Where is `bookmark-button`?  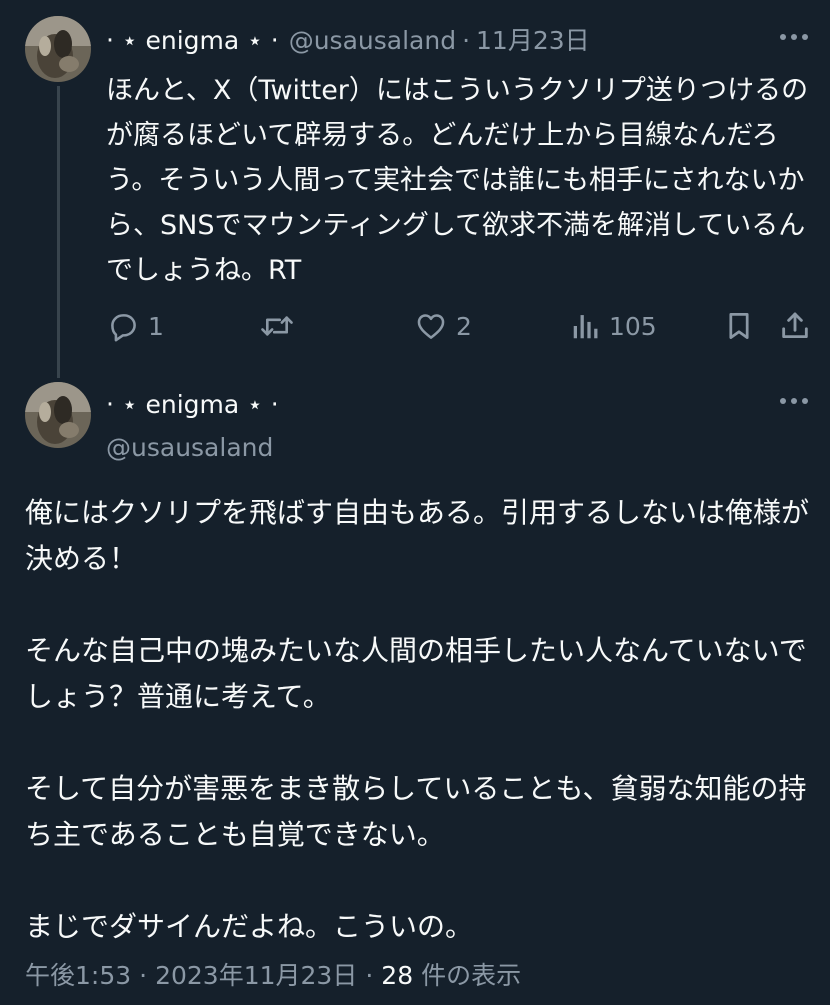 bookmark-button is located at coordinates (739, 326).